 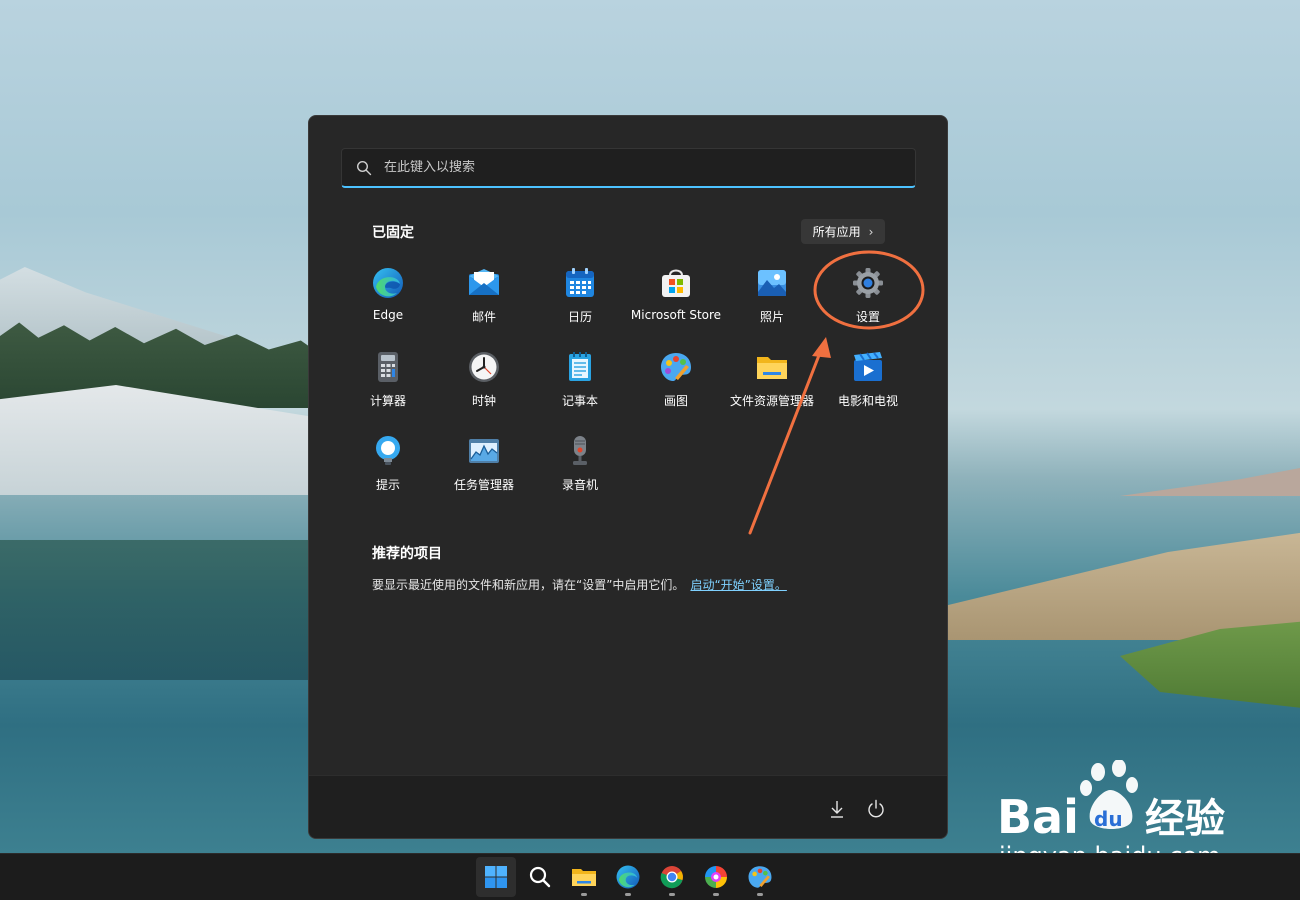 I want to click on taskbar-file-explorer, so click(x=584, y=877).